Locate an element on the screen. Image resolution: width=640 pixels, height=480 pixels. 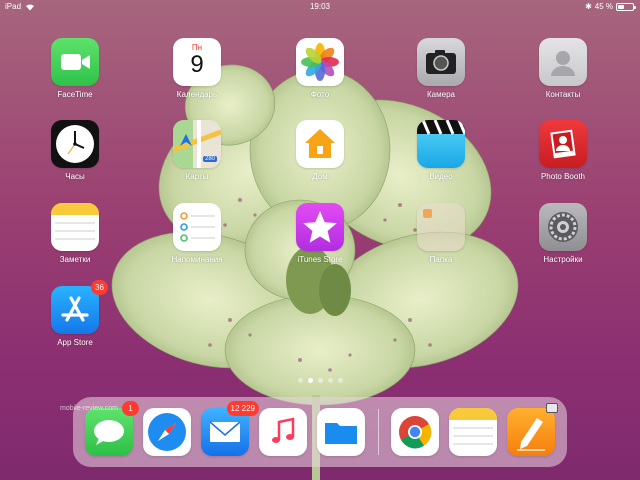
files-folder-icon is located at coordinates (341, 432).